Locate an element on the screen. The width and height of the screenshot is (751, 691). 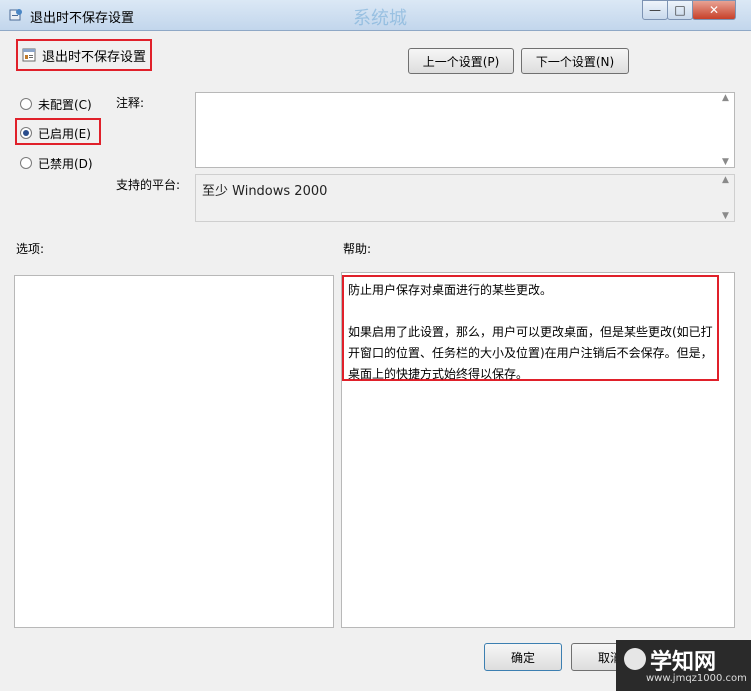
radio-not-configured-label: 未配置(C) is located at coordinates (65, 104).